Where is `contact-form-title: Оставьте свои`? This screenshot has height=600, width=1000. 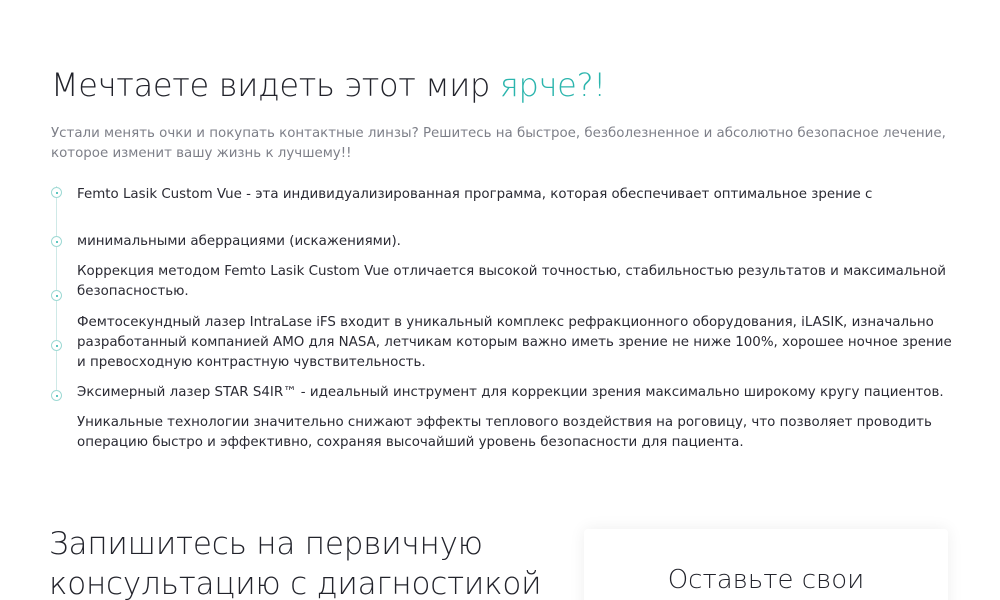
contact-form-title: Оставьте свои is located at coordinates (766, 580).